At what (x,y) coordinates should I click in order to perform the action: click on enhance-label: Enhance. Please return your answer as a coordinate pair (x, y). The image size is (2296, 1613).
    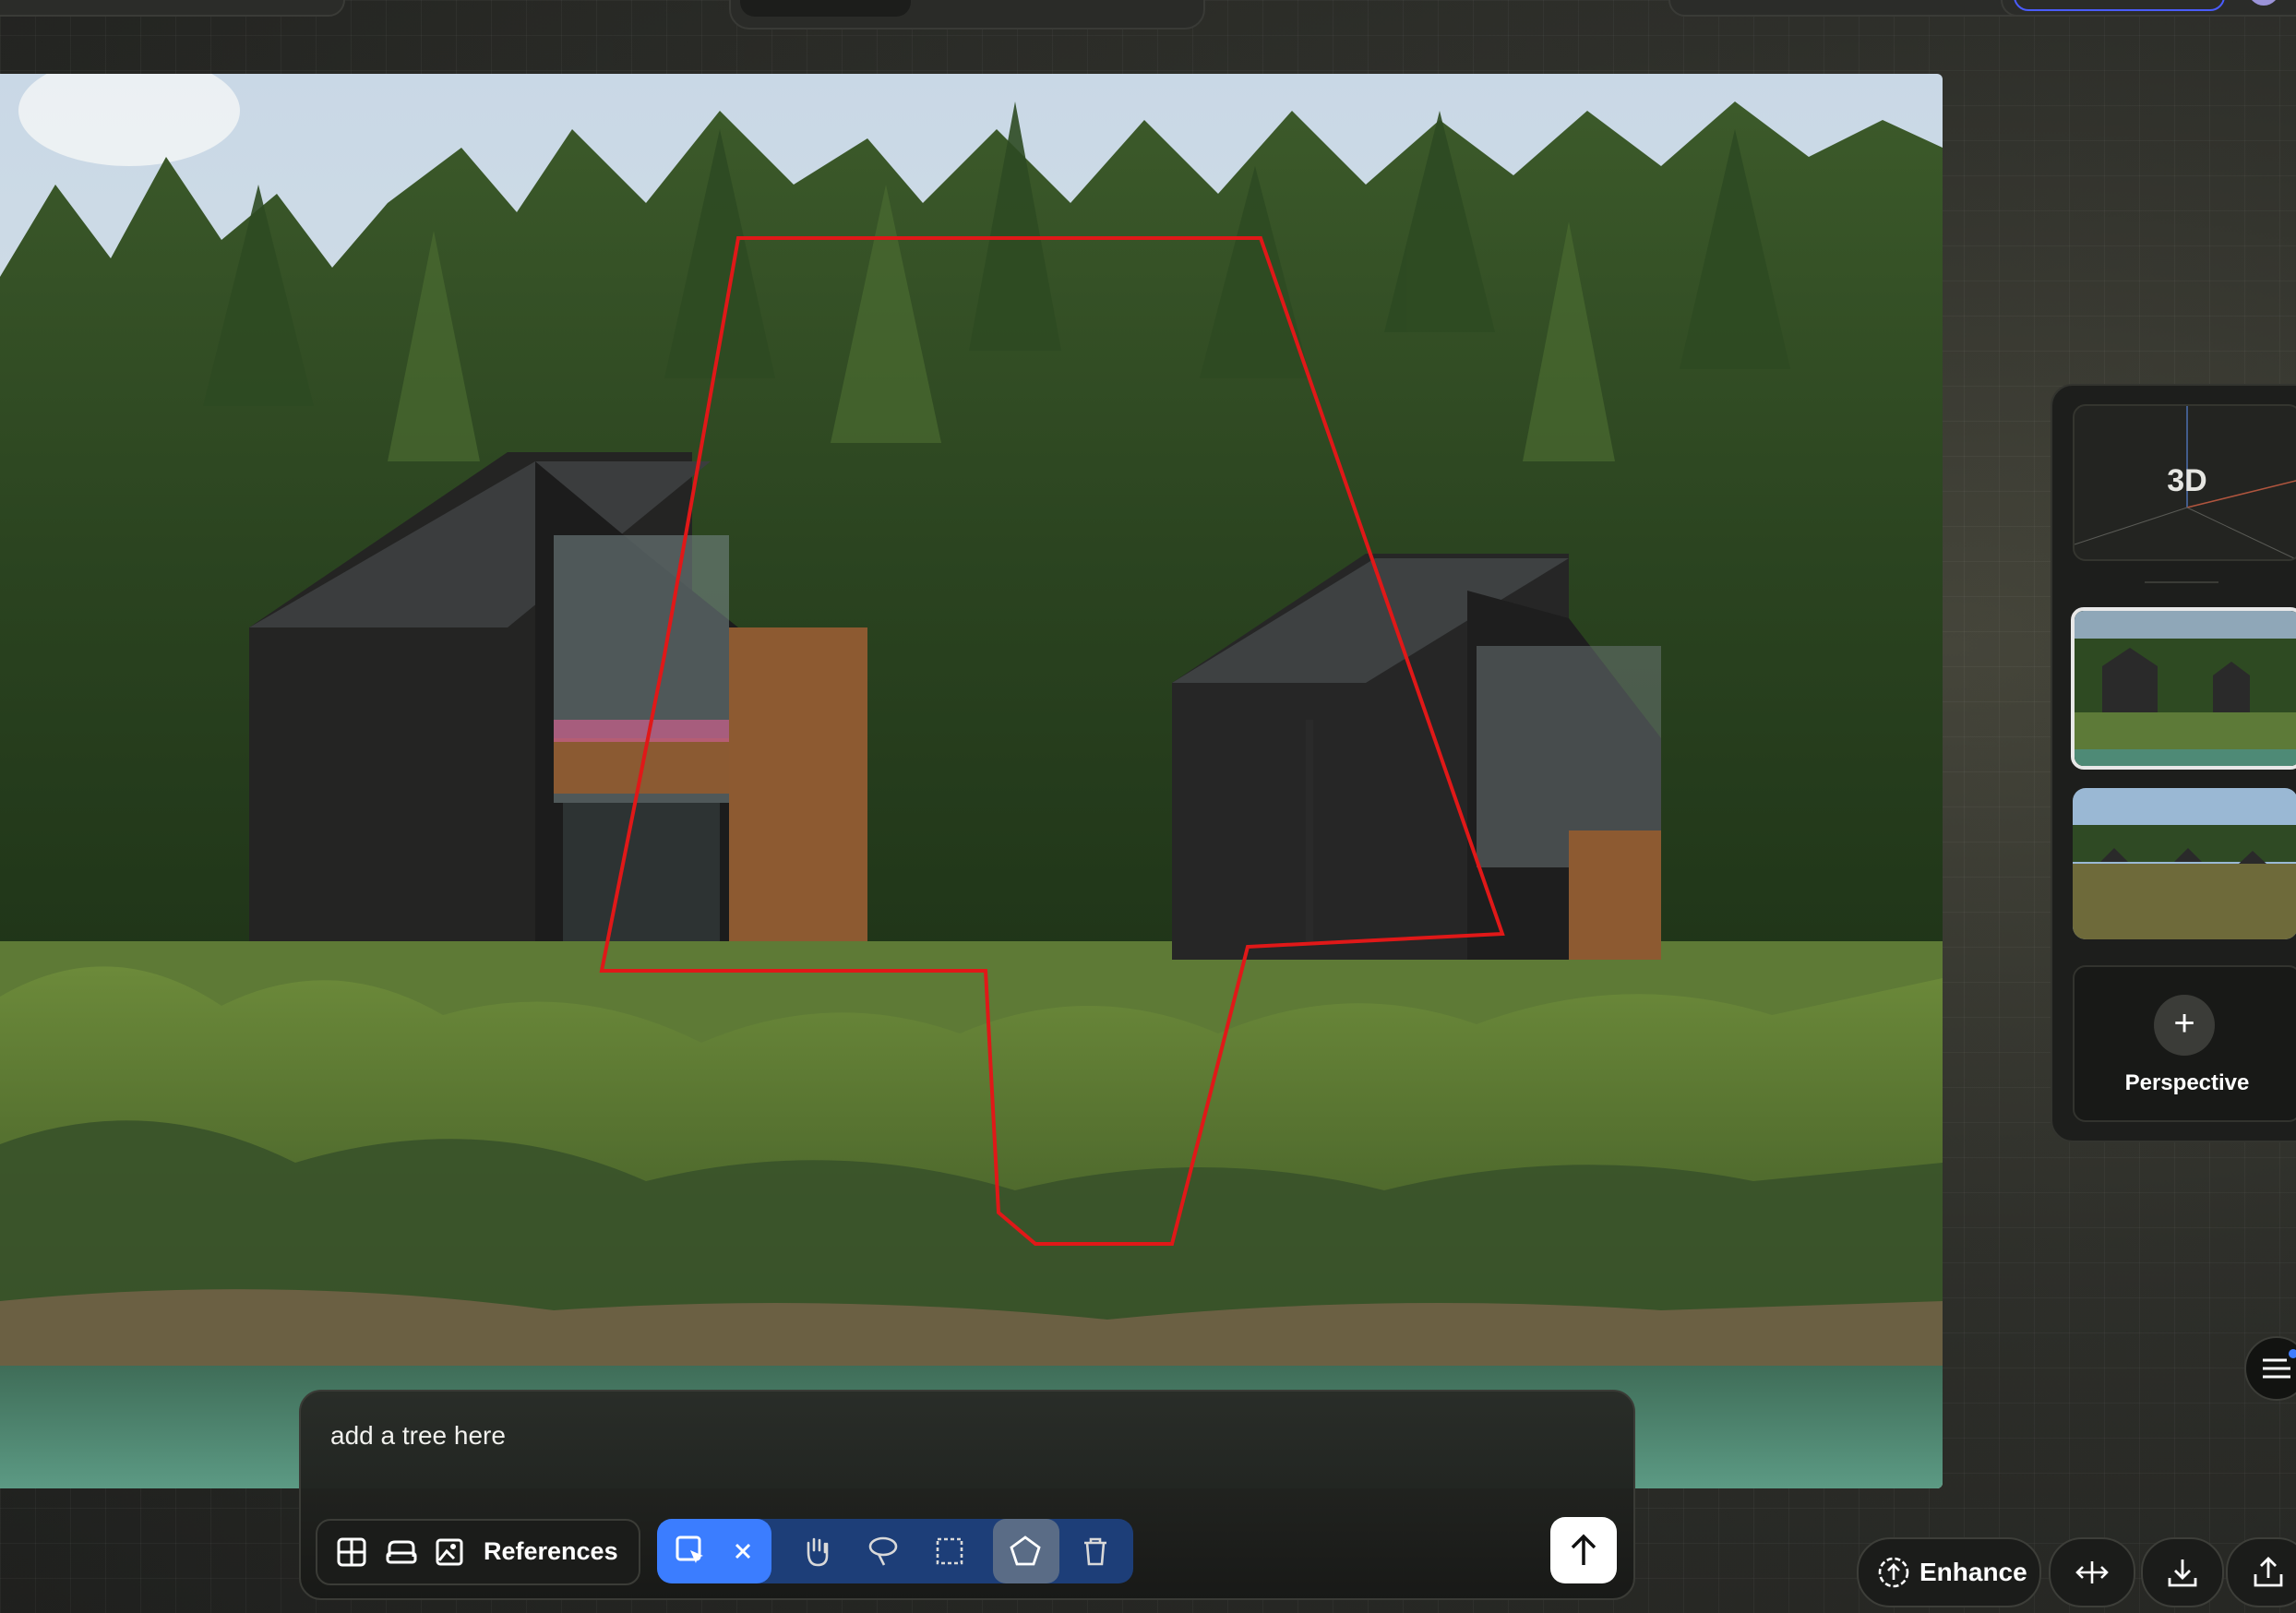
    Looking at the image, I should click on (1973, 1572).